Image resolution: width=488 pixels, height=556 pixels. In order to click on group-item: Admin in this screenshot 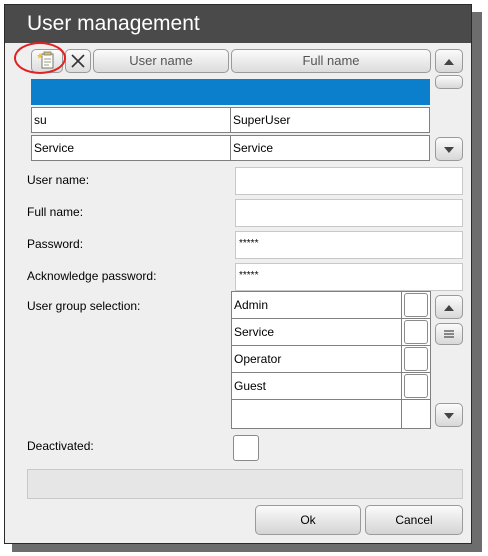, I will do `click(316, 305)`.